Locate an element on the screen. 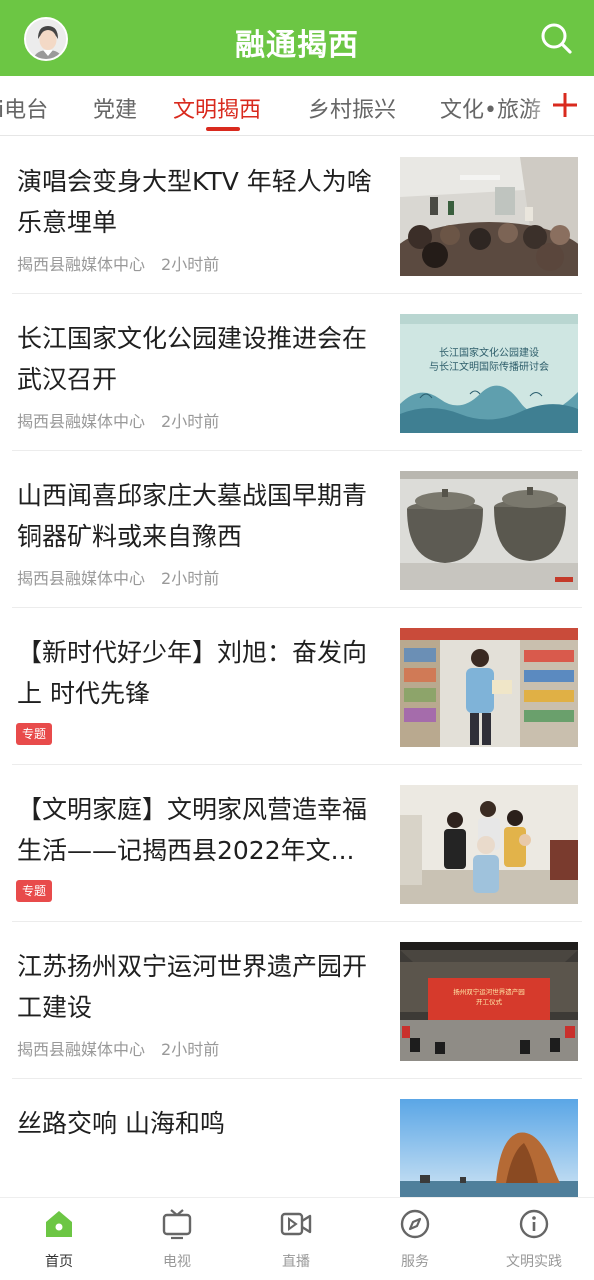  live-video-icon is located at coordinates (296, 1224).